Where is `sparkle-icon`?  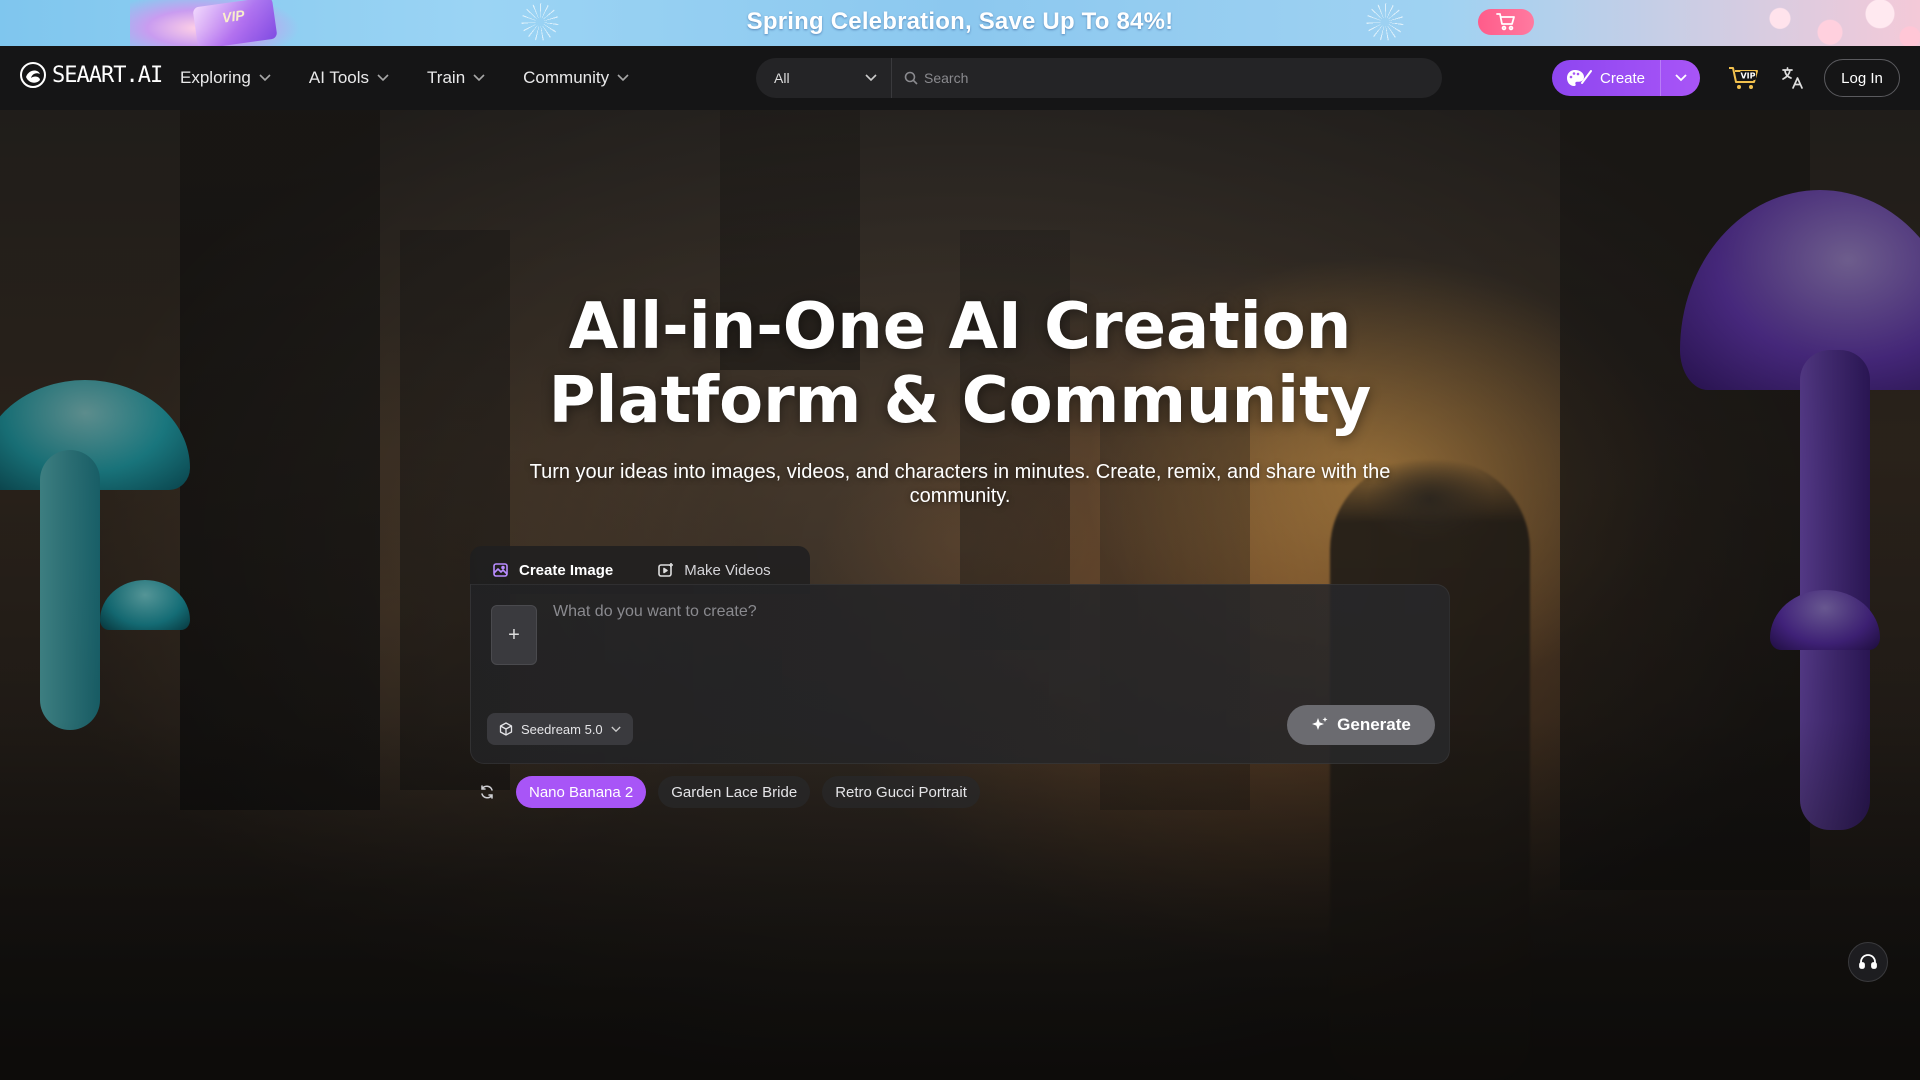
sparkle-icon is located at coordinates (1320, 723).